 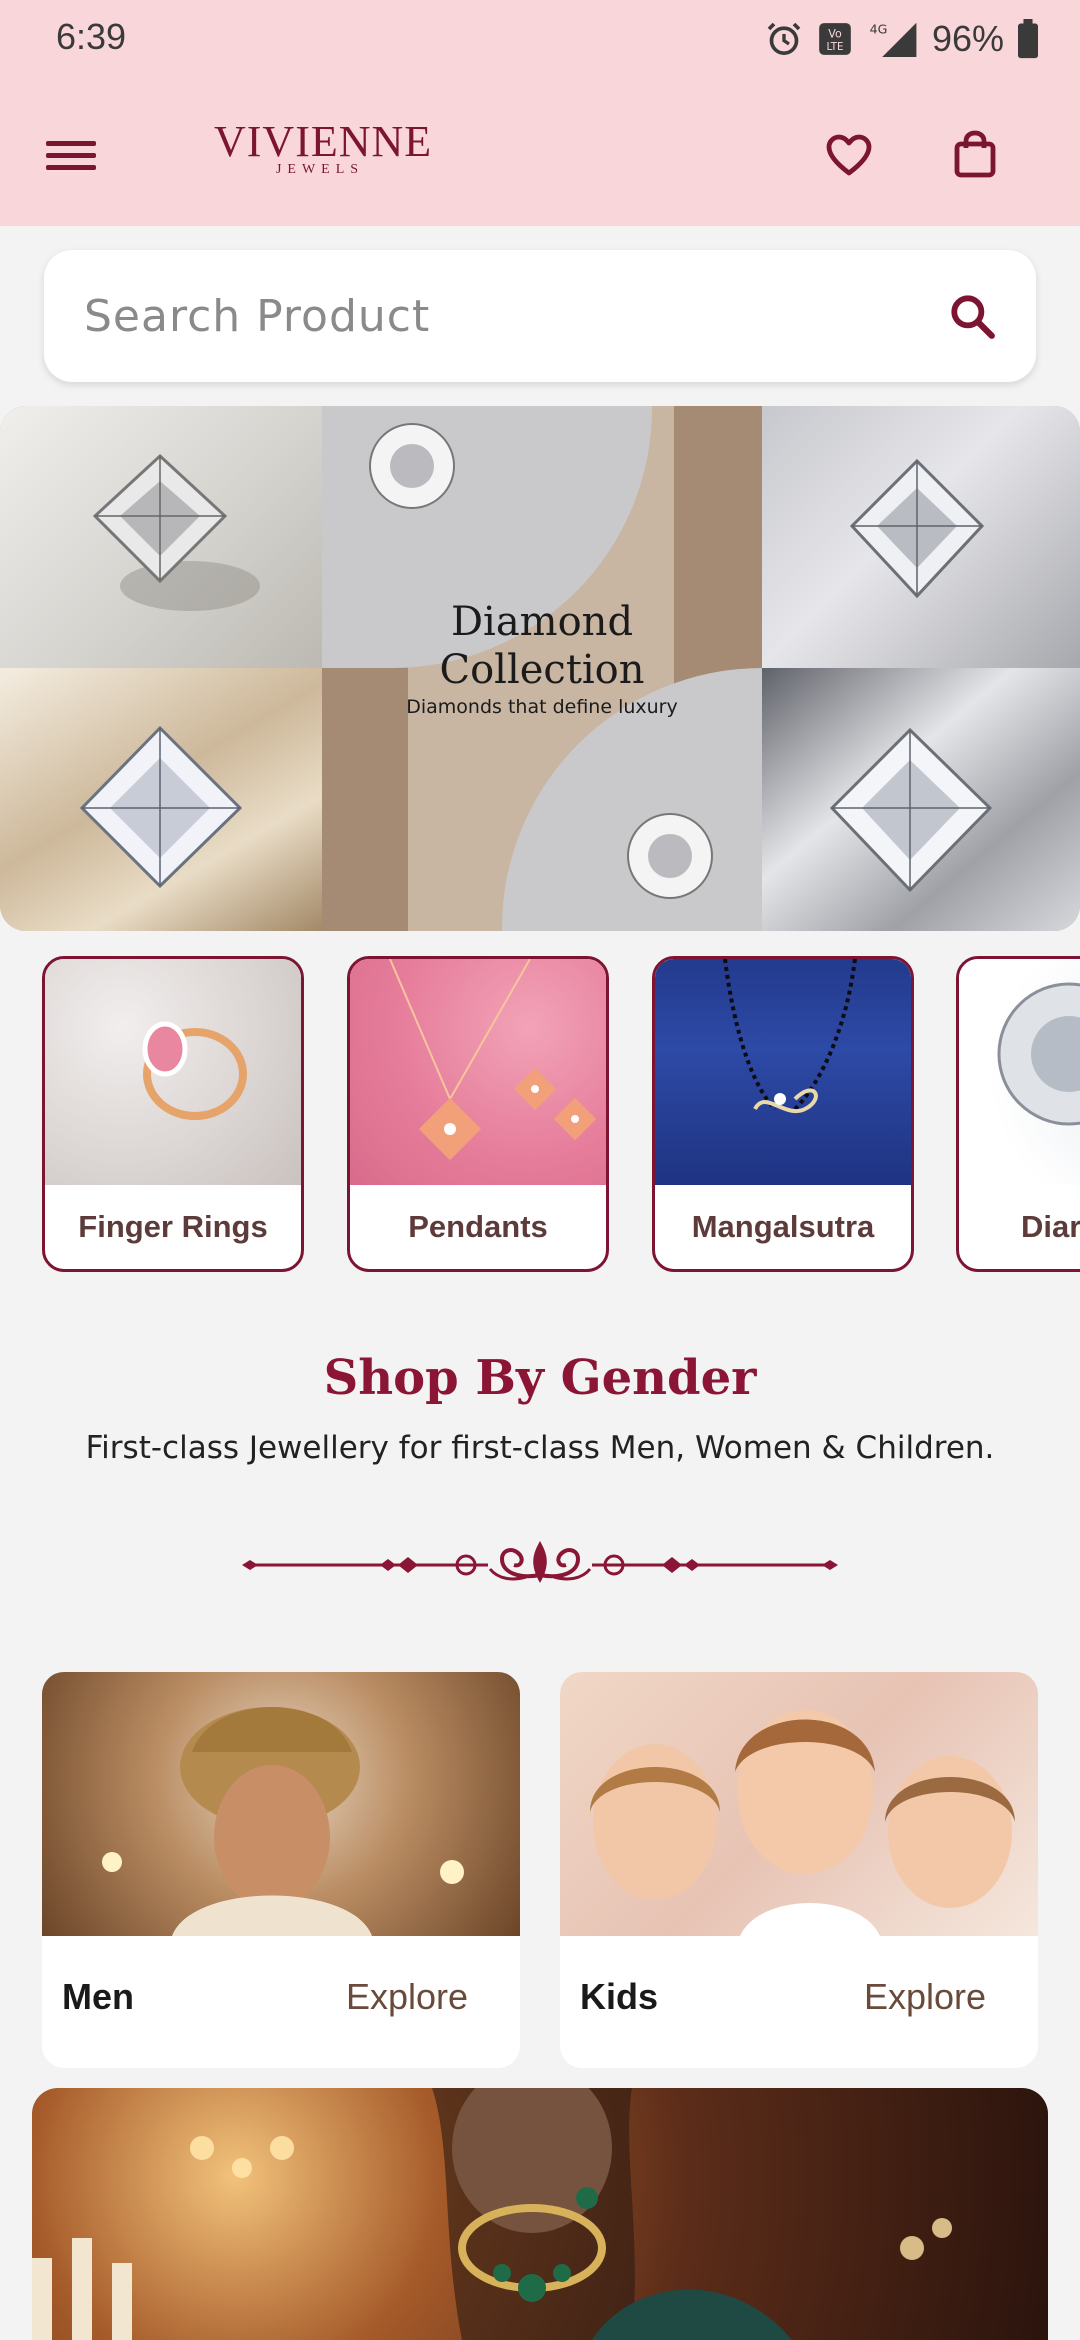 What do you see at coordinates (281, 1804) in the screenshot?
I see `men-image` at bounding box center [281, 1804].